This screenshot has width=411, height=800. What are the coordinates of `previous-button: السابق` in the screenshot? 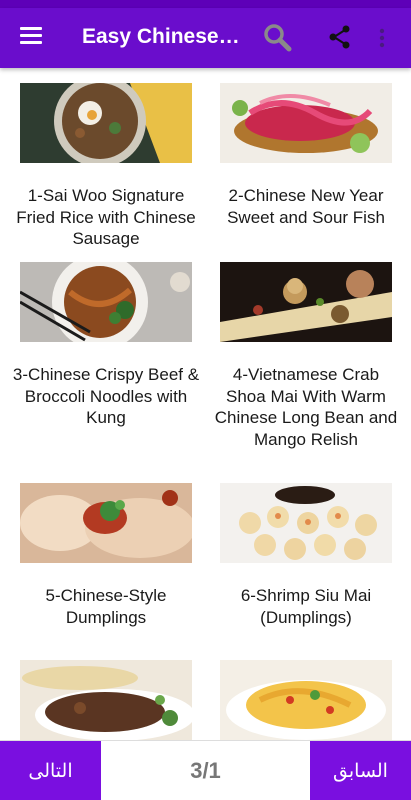 It's located at (360, 770).